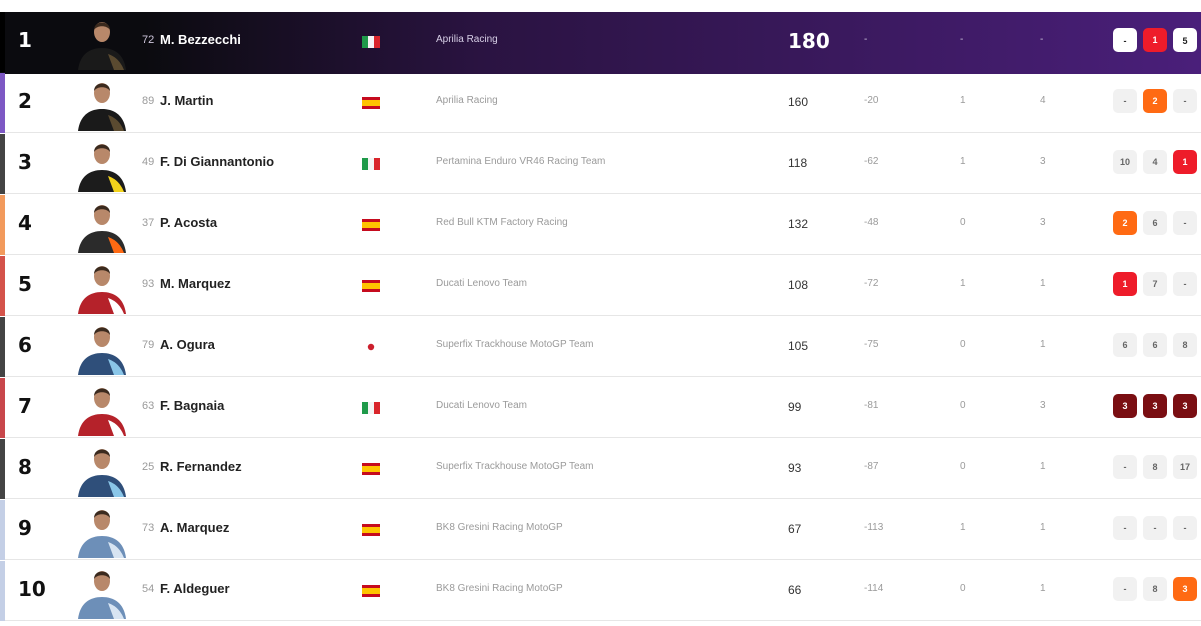  Describe the element at coordinates (1155, 162) in the screenshot. I see `form-result-badge: 4` at that location.